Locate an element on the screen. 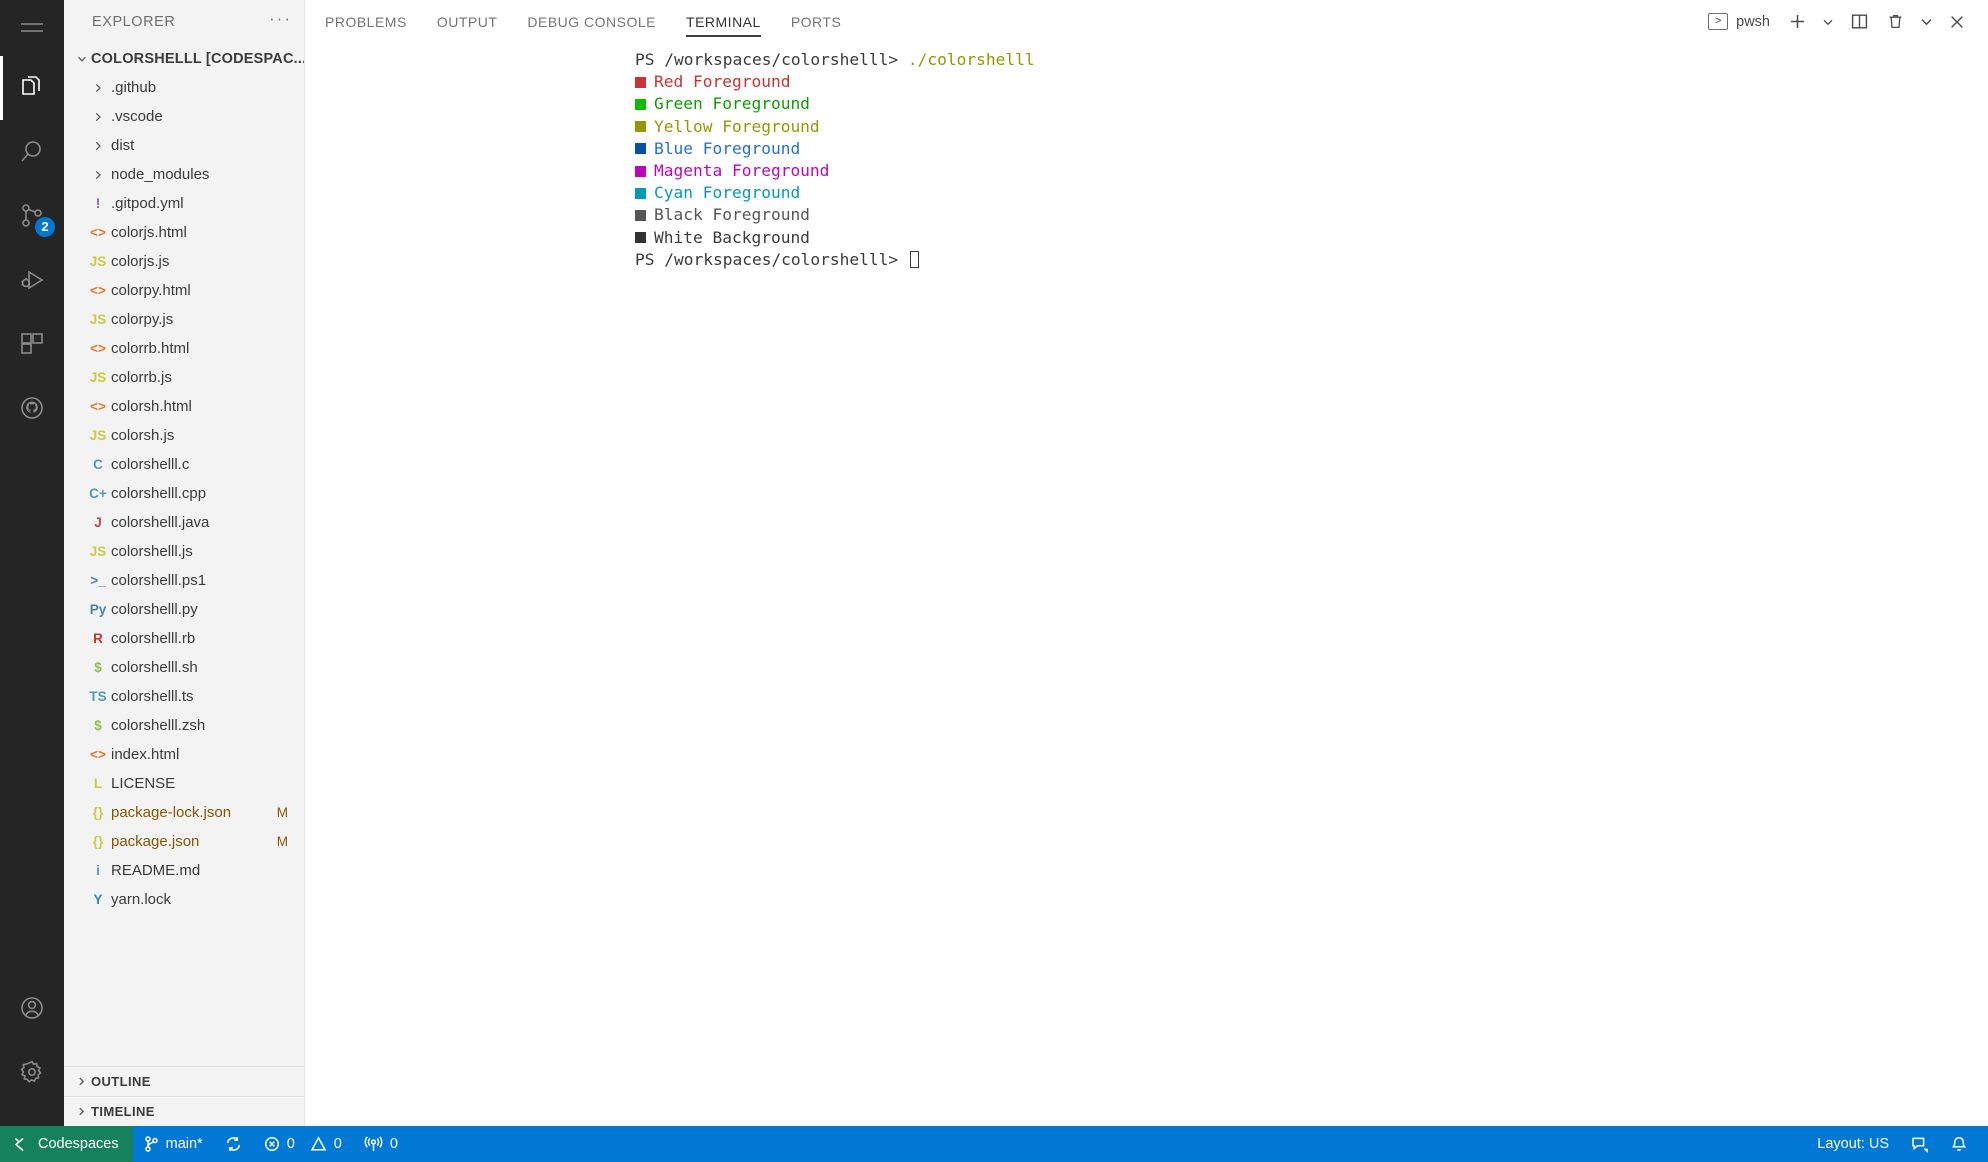 This screenshot has width=1988, height=1162. file-tree-item: JS colorshelll.js is located at coordinates (184, 551).